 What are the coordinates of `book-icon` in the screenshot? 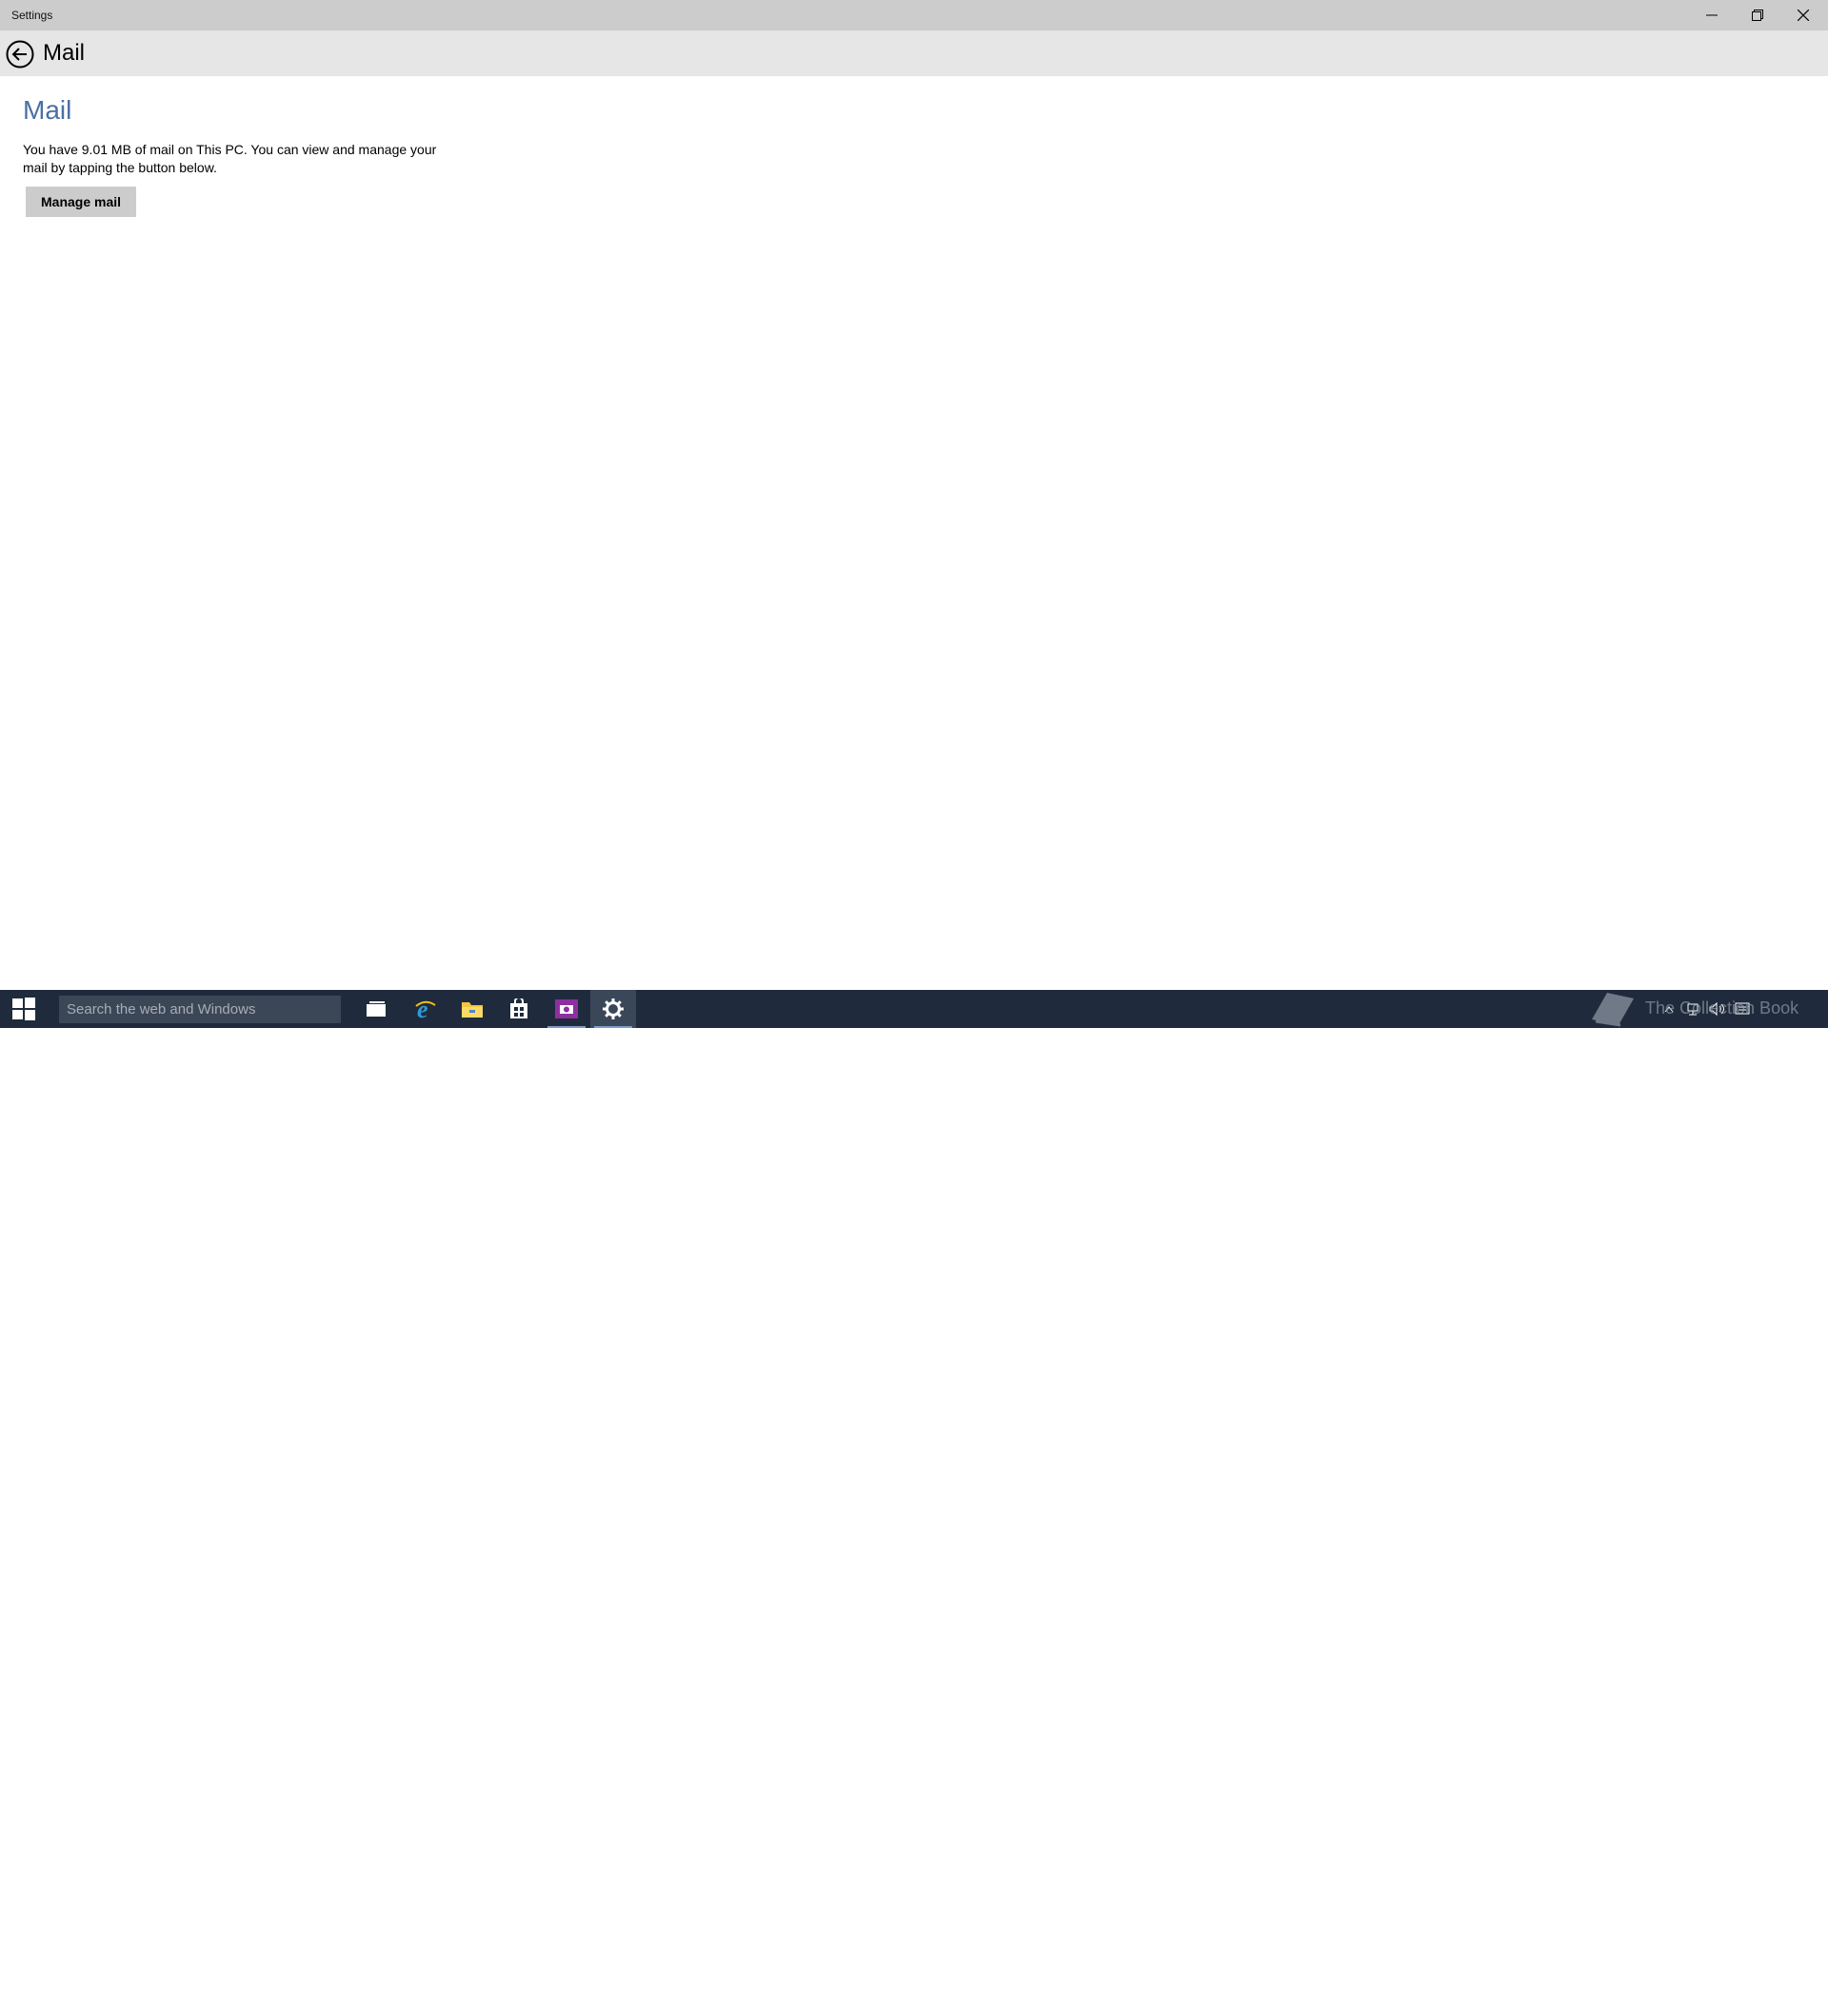 It's located at (1613, 1010).